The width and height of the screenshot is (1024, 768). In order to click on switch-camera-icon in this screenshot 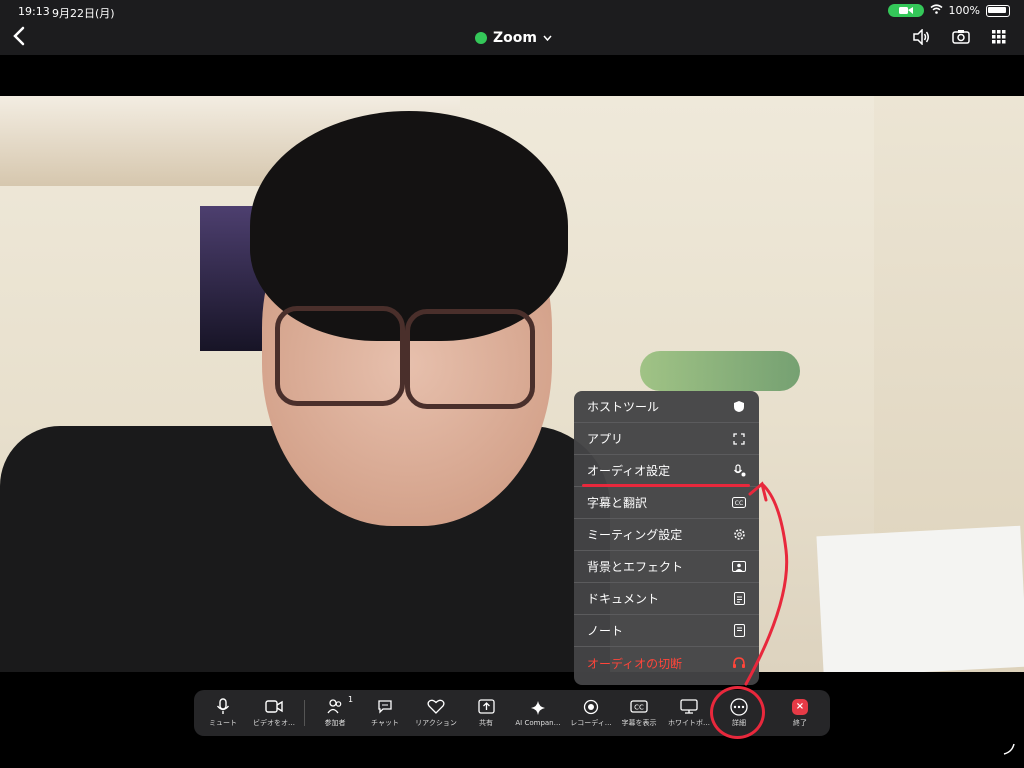, I will do `click(961, 37)`.